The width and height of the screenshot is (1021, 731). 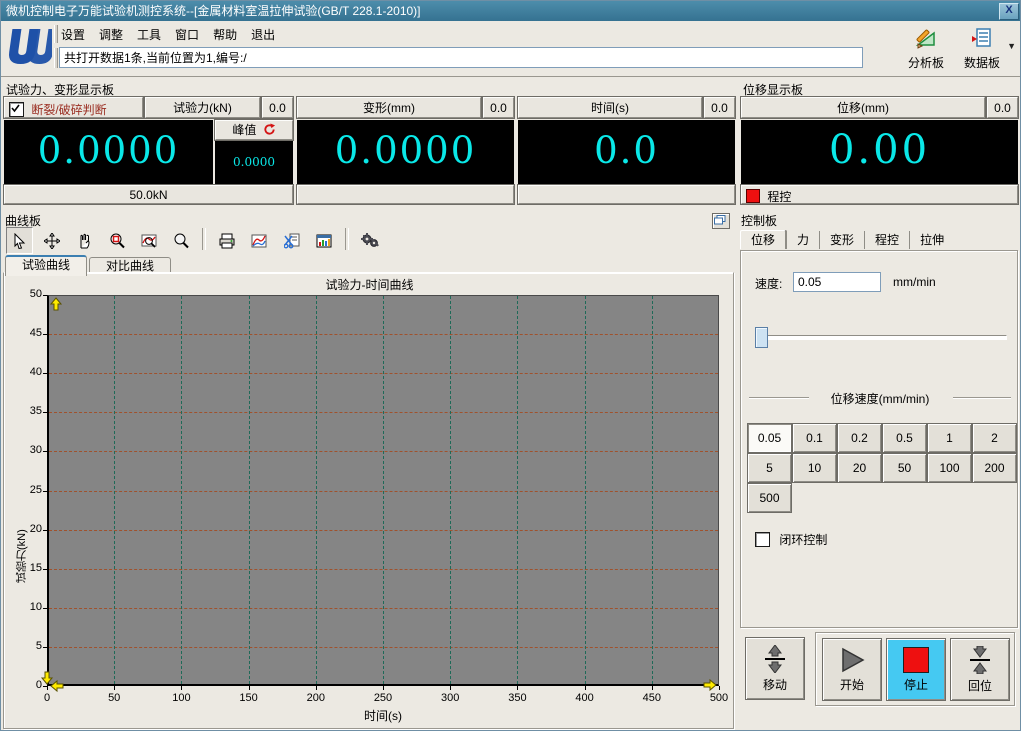 I want to click on y-tick-label: 20, so click(x=35, y=528).